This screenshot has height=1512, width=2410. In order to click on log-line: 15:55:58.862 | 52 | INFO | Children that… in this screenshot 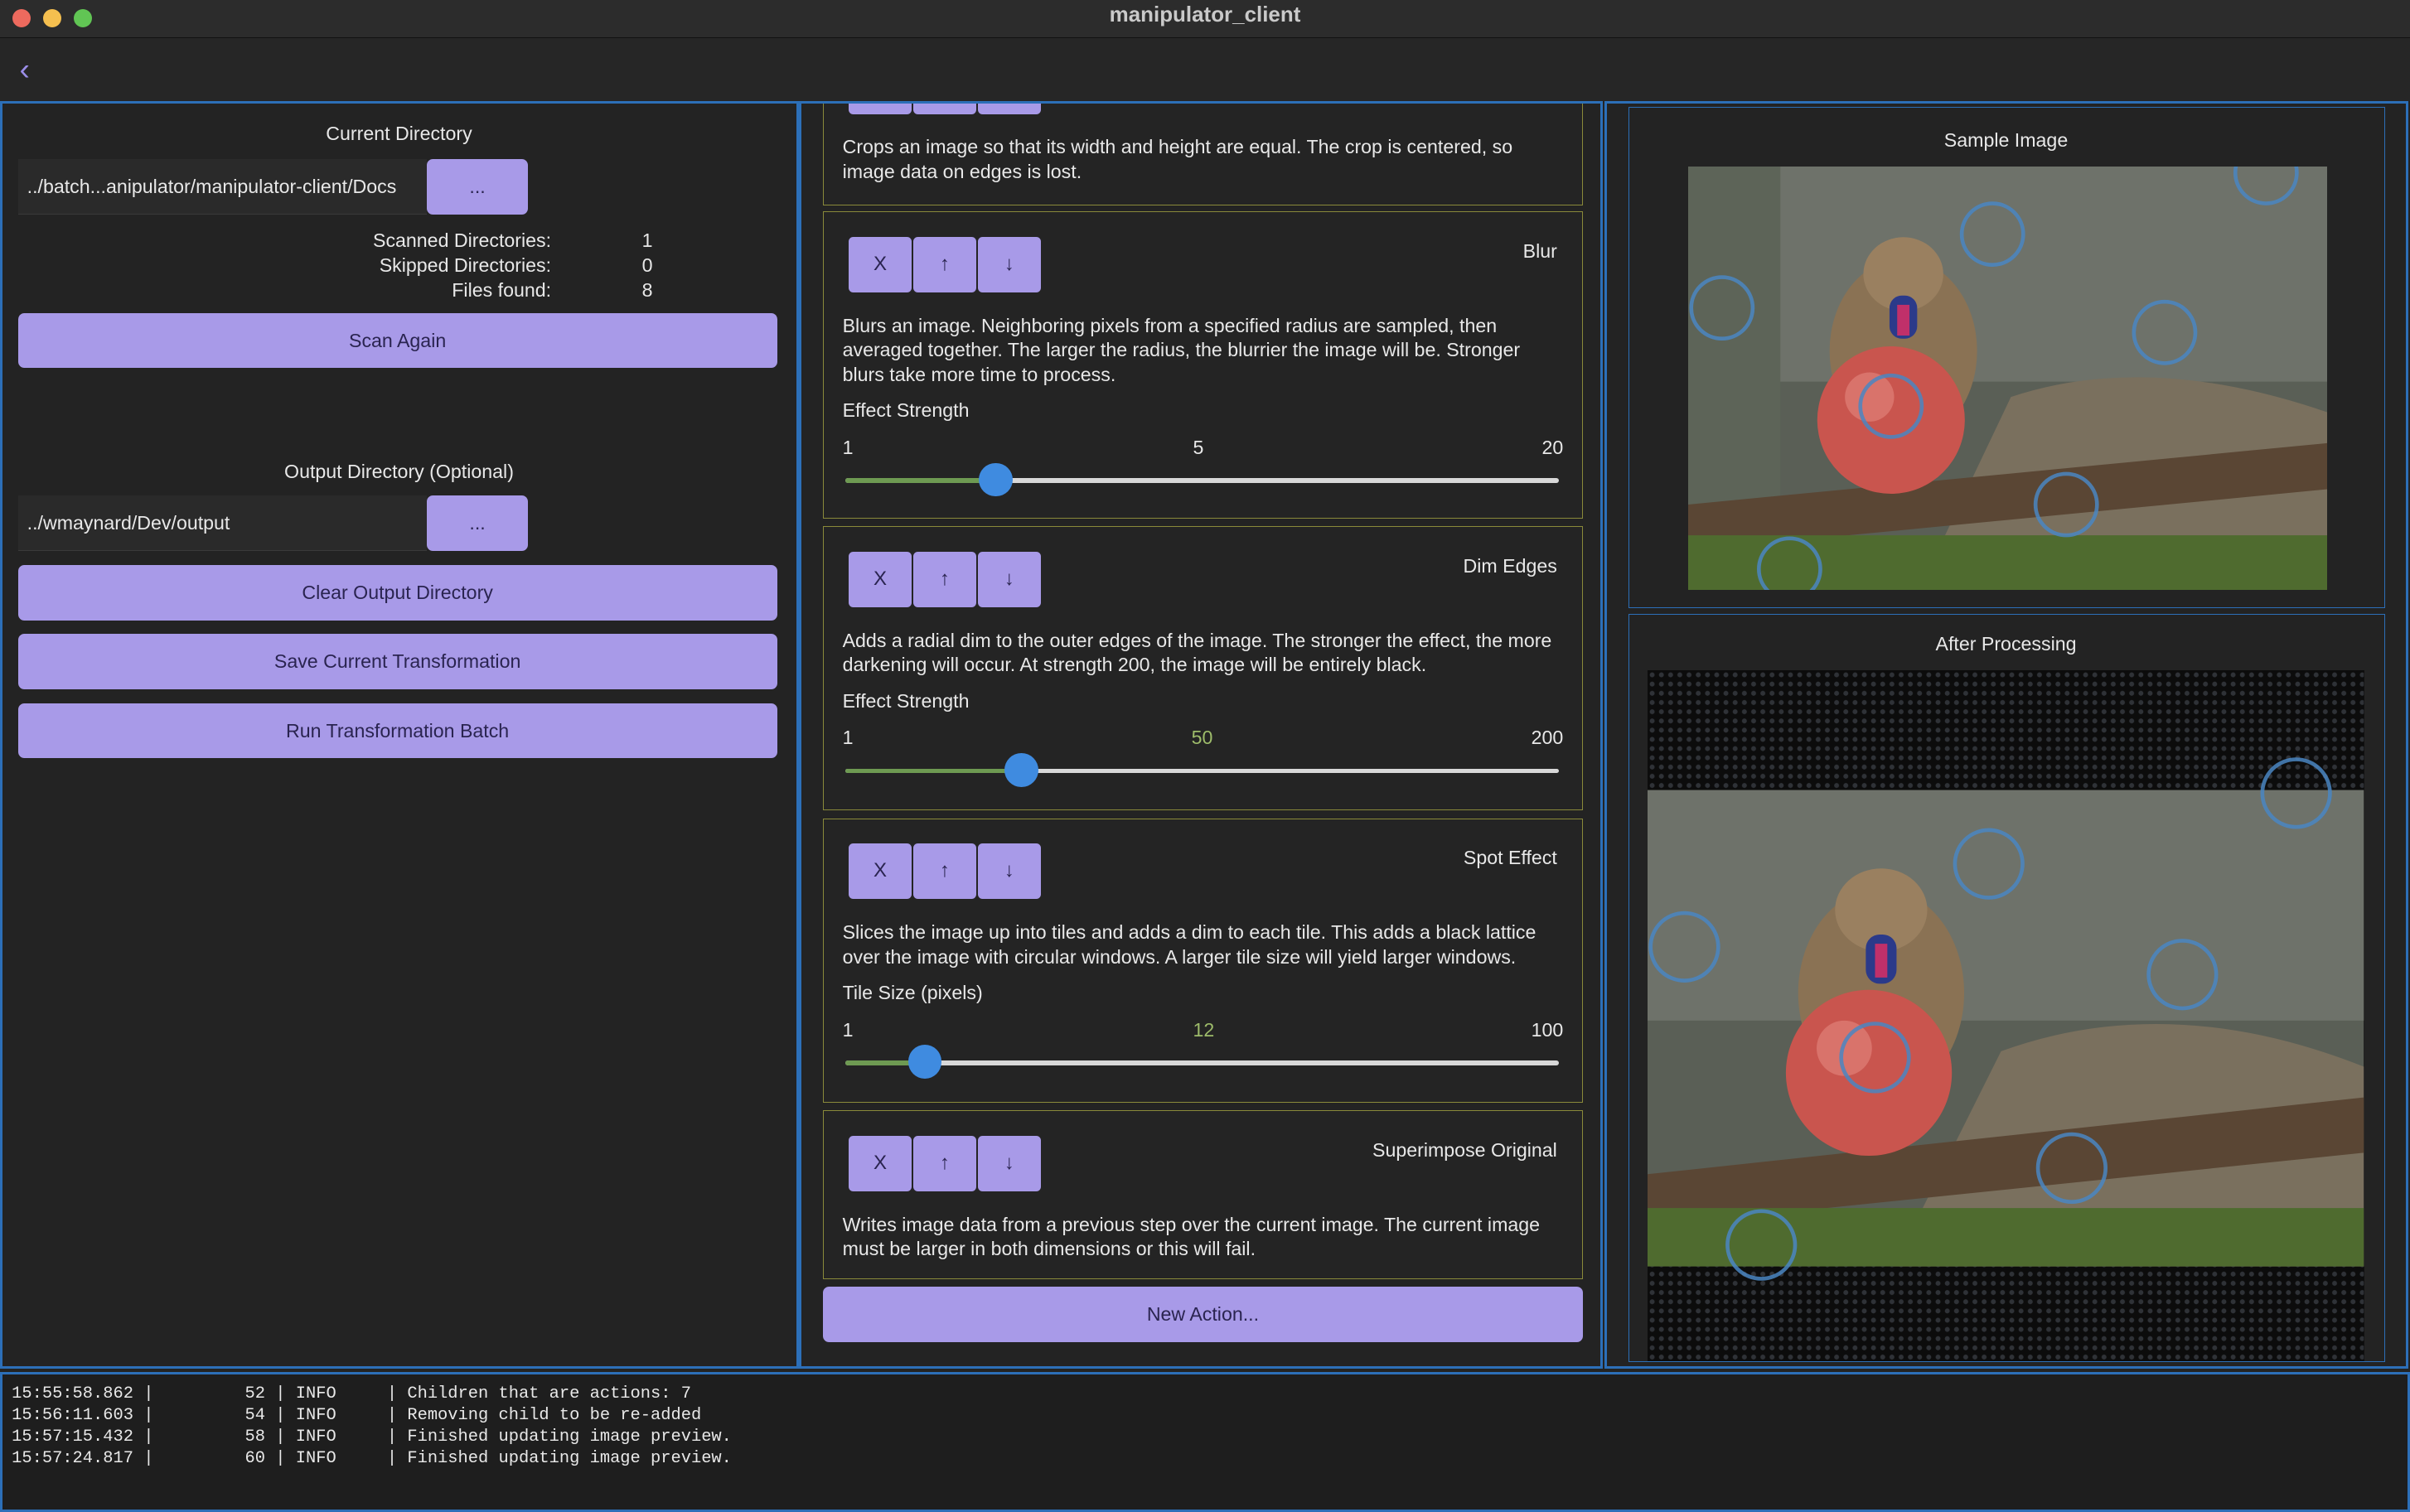, I will do `click(351, 1394)`.